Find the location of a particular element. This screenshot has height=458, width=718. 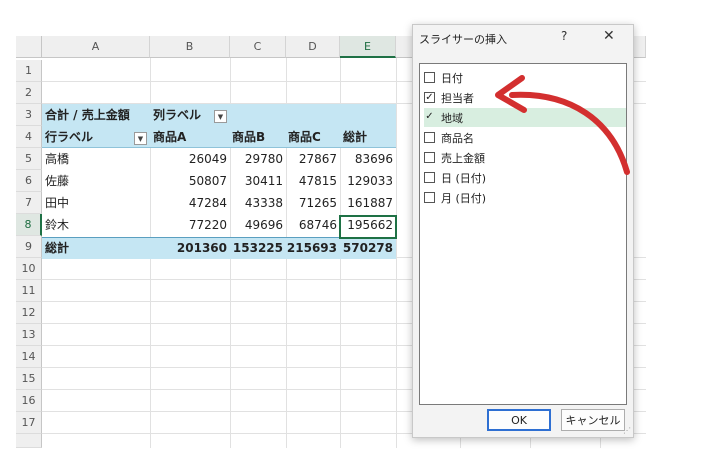

red-arrow-annotation is located at coordinates (562, 125).